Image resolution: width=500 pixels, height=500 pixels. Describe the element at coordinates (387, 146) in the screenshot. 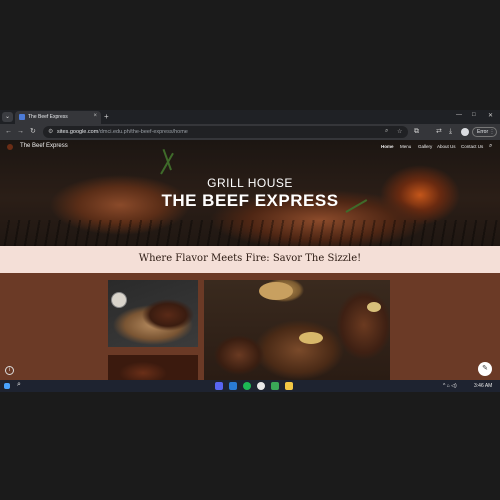

I see `nav-home: Home` at that location.